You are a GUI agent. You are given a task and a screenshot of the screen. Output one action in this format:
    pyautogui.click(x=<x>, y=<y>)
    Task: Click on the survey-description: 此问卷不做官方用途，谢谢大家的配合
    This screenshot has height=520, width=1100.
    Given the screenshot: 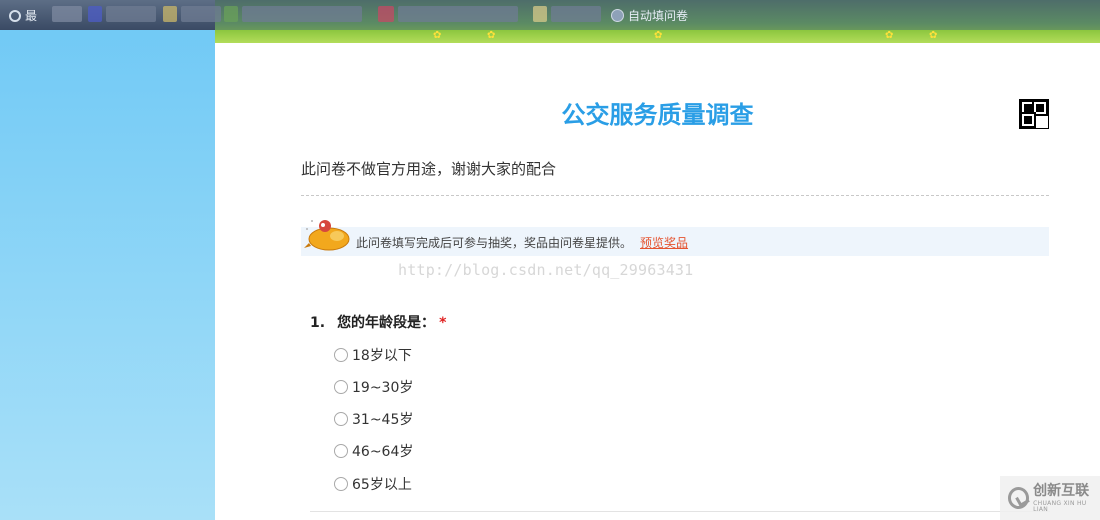 What is the action you would take?
    pyautogui.click(x=429, y=169)
    